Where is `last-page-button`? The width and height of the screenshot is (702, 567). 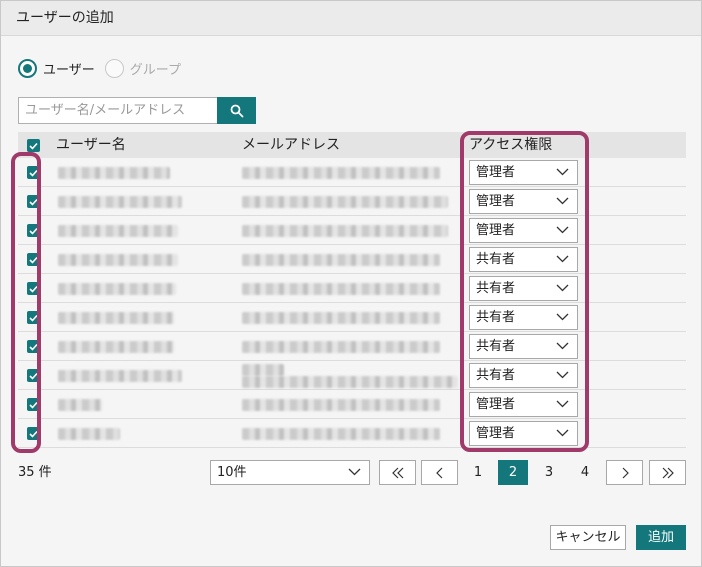 last-page-button is located at coordinates (667, 472).